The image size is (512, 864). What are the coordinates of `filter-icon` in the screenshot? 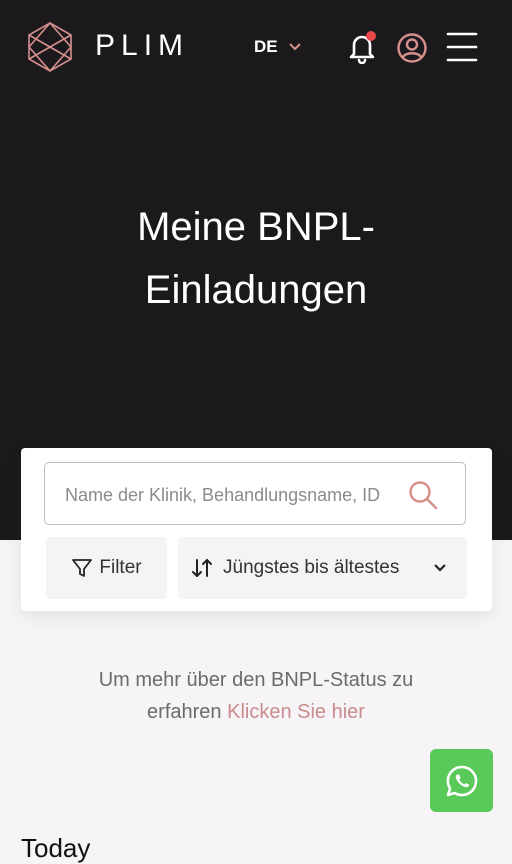 It's located at (82, 568).